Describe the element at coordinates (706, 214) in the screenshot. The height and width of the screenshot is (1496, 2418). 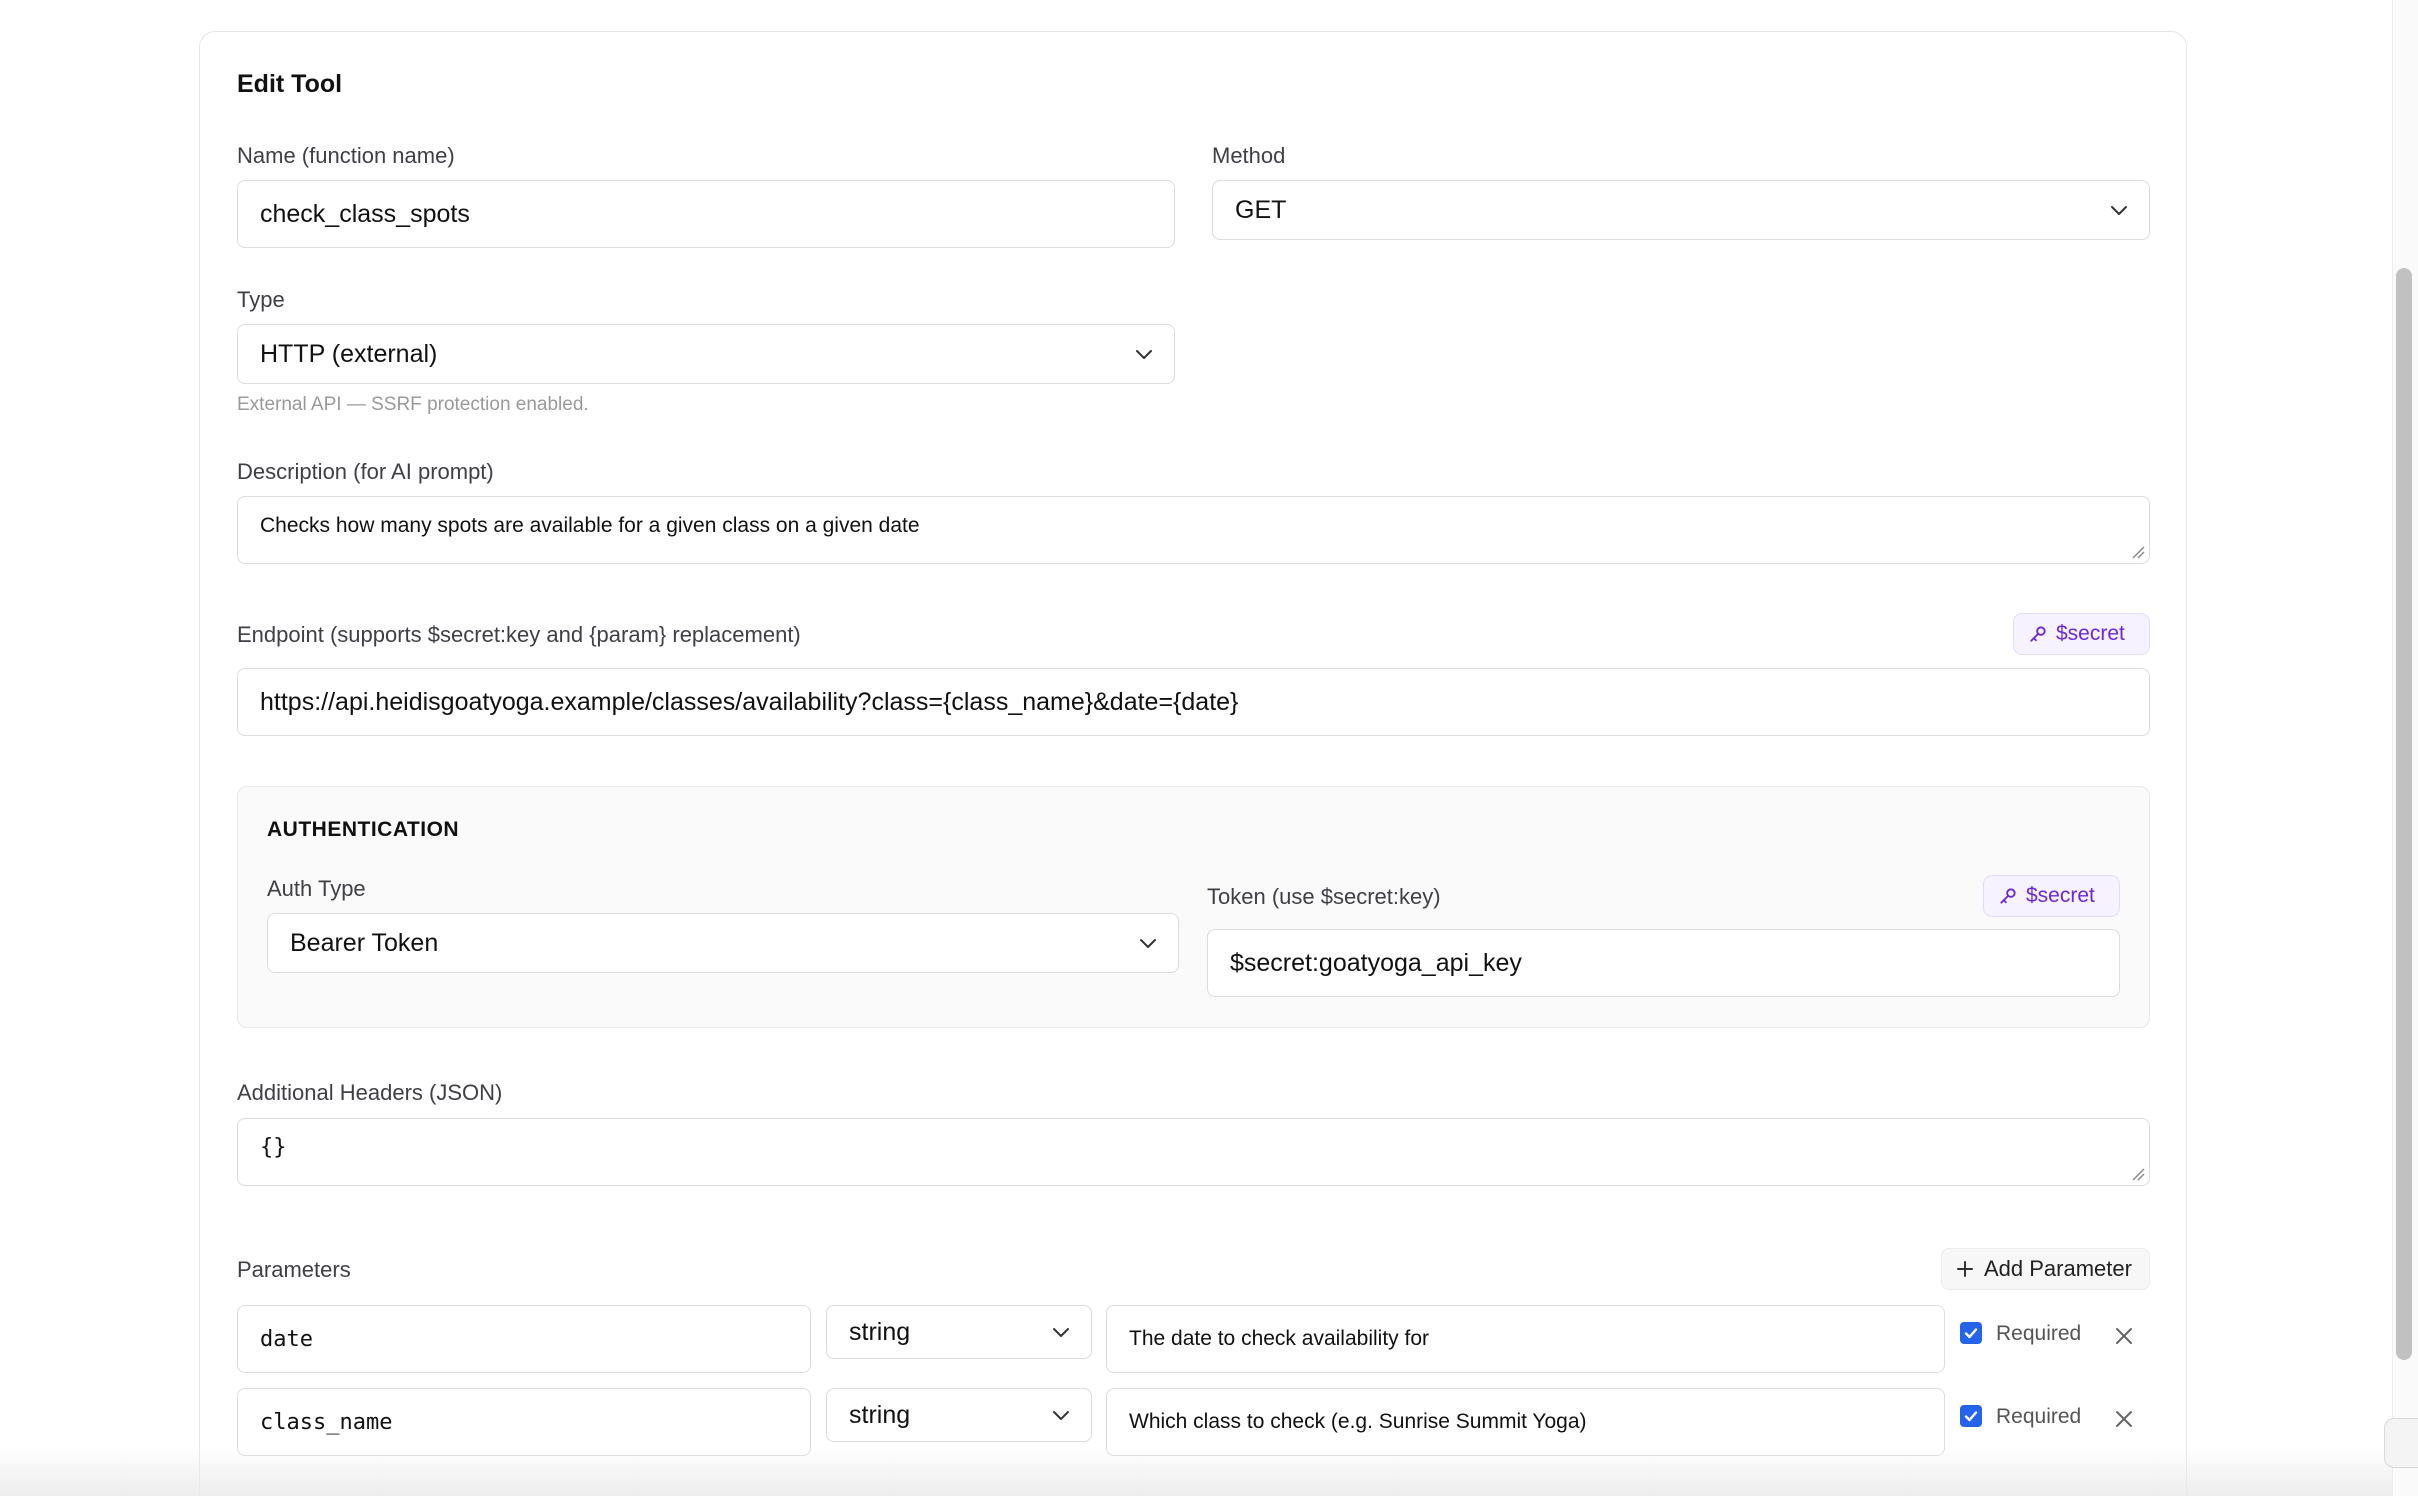
I see `function-name-input: check_class_spots` at that location.